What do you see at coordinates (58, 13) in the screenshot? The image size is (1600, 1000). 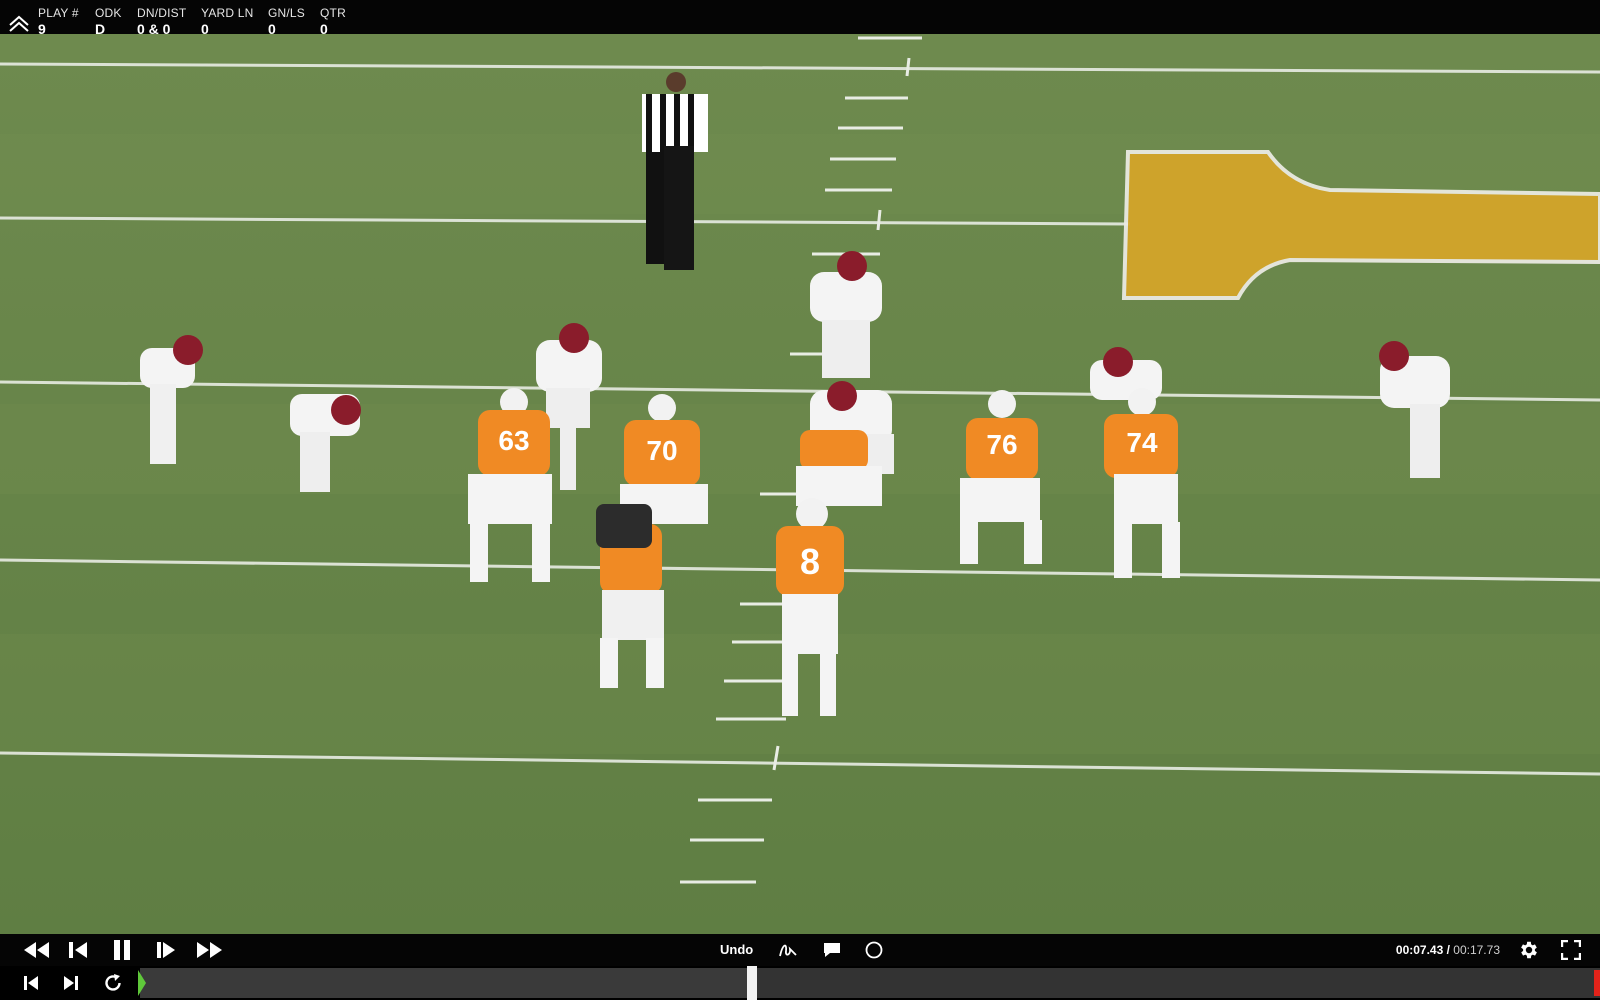 I see `field-label: PLAY #` at bounding box center [58, 13].